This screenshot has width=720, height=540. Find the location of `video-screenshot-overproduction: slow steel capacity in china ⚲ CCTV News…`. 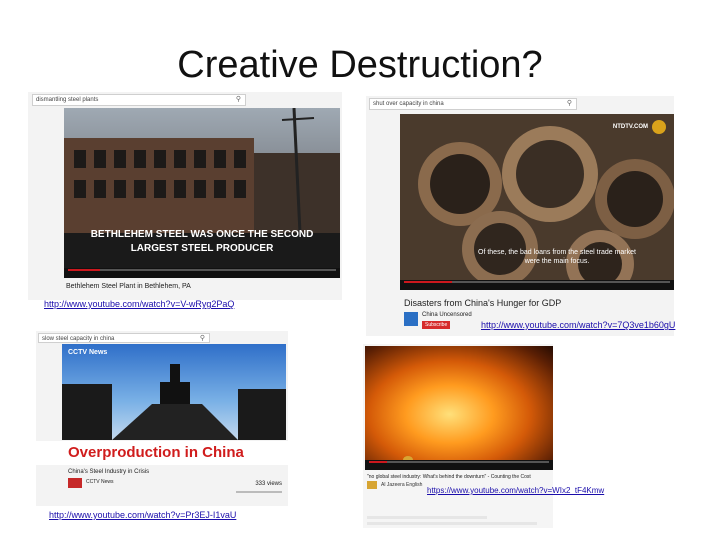

video-screenshot-overproduction: slow steel capacity in china ⚲ CCTV News… is located at coordinates (162, 418).